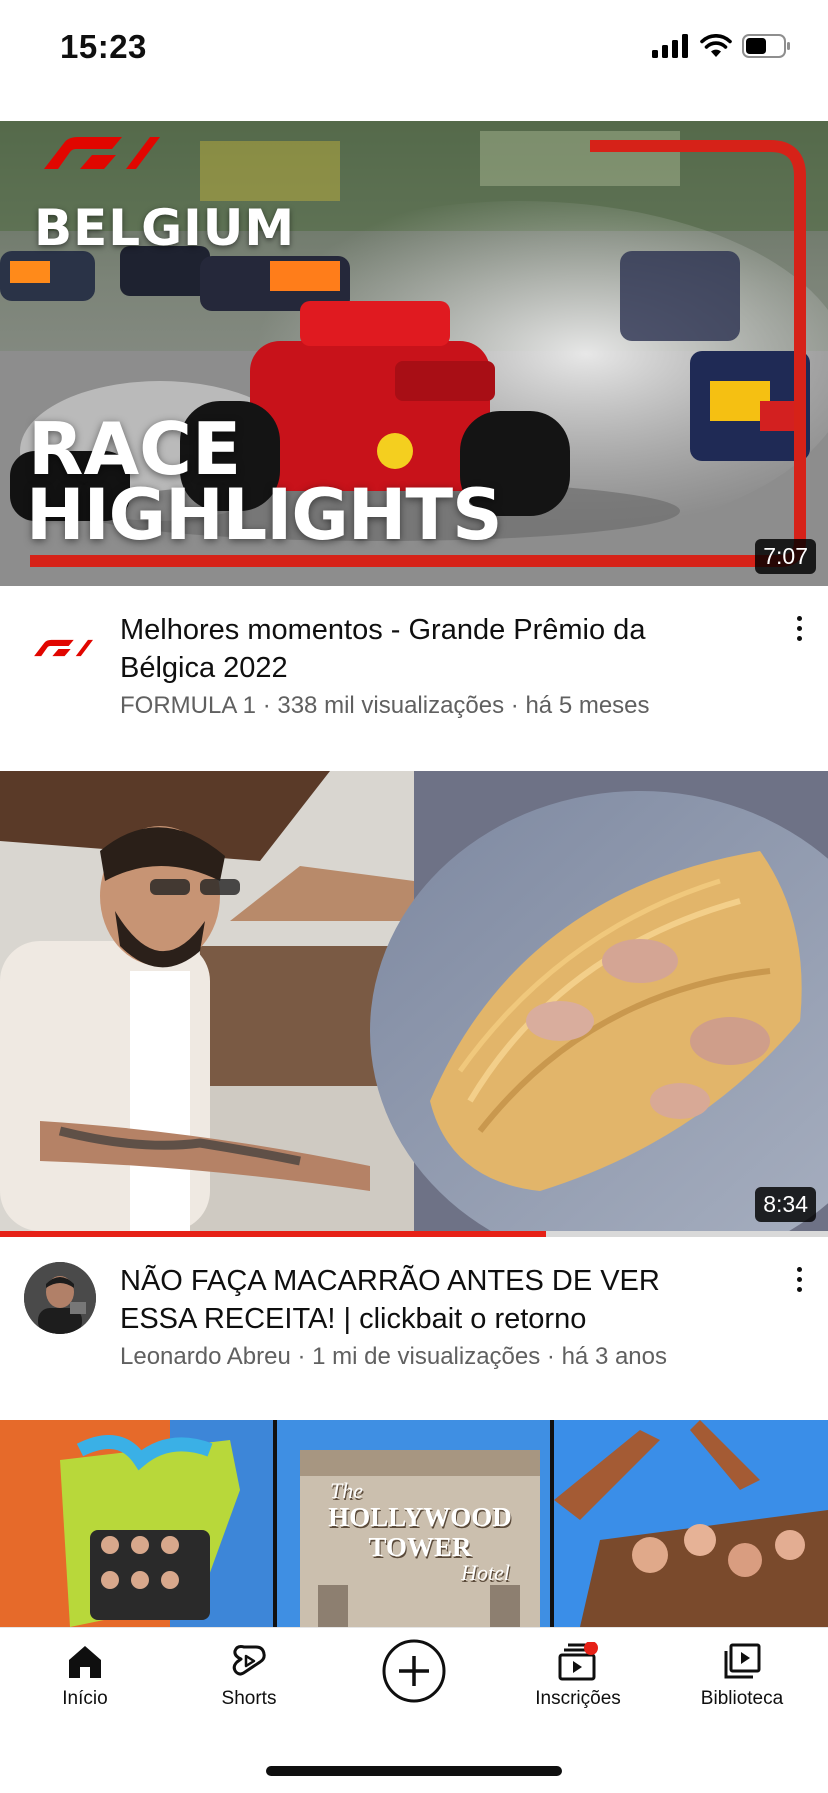  I want to click on nav-item-library: Biblioteca, so click(742, 1676).